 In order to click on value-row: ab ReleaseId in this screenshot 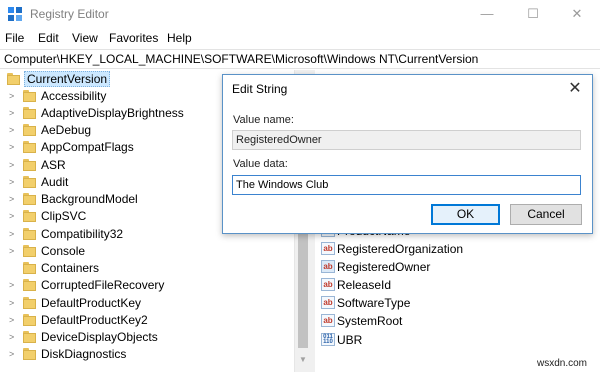, I will do `click(457, 285)`.